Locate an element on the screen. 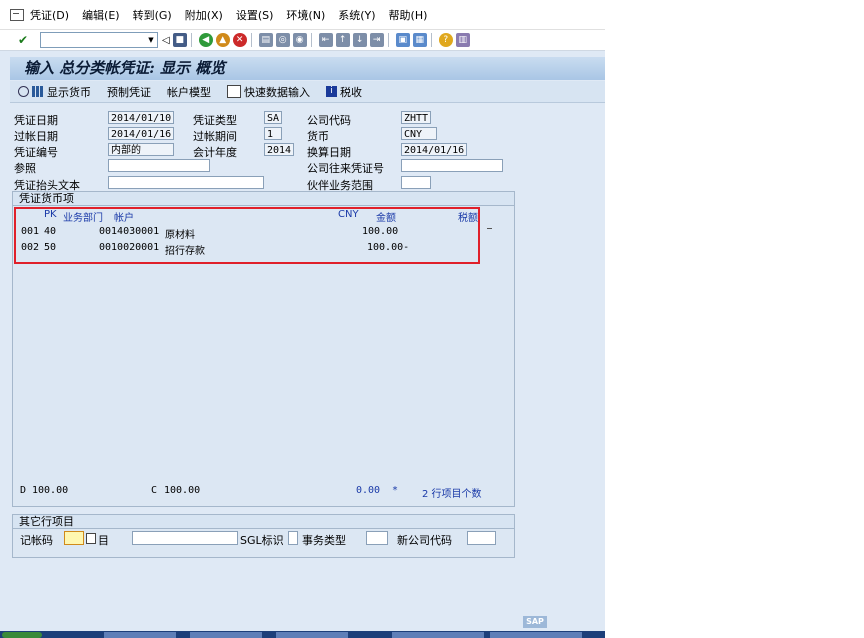  doc-type-label: 凭证类型 is located at coordinates (215, 120).